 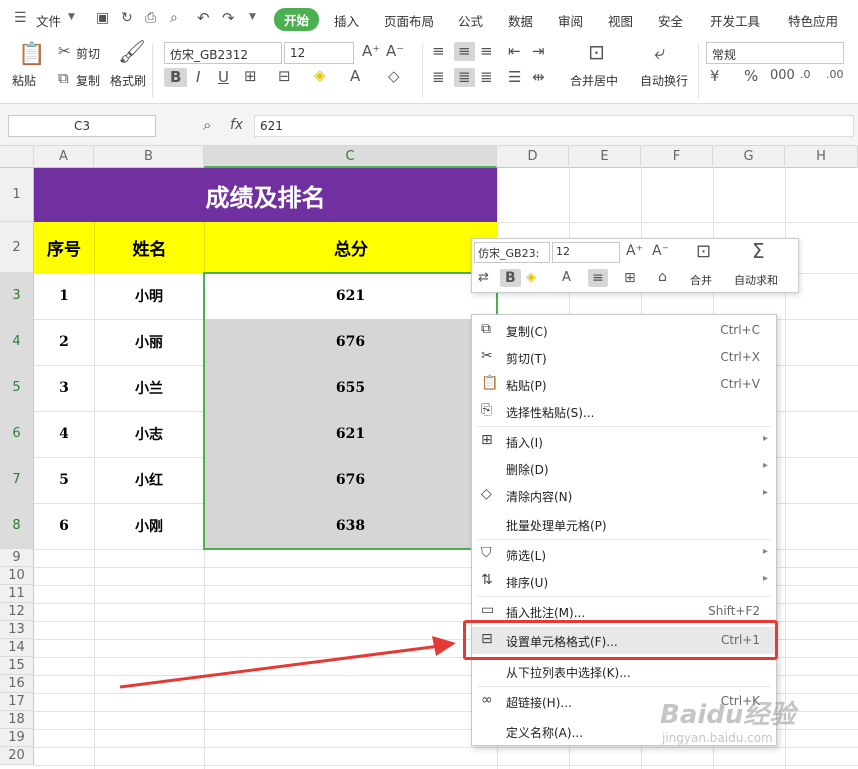 What do you see at coordinates (17, 434) in the screenshot?
I see `row-header-6: 6` at bounding box center [17, 434].